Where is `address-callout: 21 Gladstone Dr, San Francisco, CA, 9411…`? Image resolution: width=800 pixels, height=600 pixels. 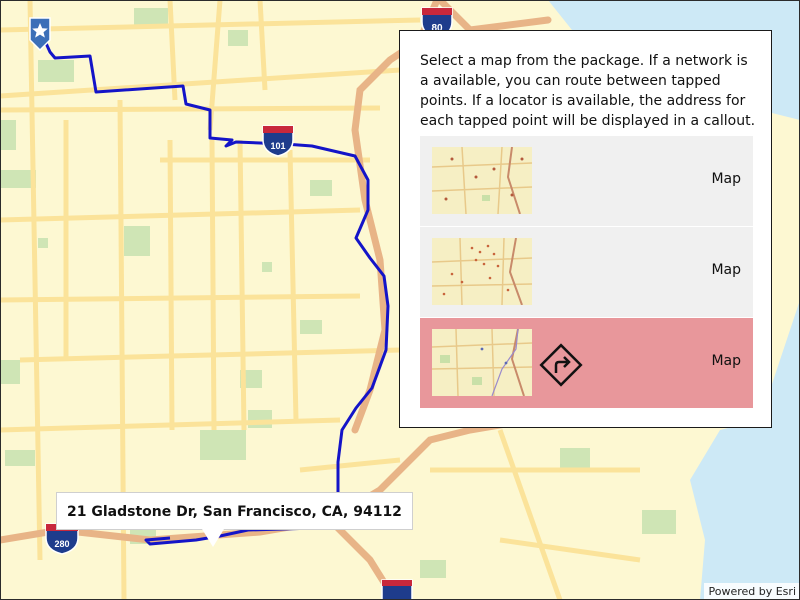 address-callout: 21 Gladstone Dr, San Francisco, CA, 9411… is located at coordinates (234, 511).